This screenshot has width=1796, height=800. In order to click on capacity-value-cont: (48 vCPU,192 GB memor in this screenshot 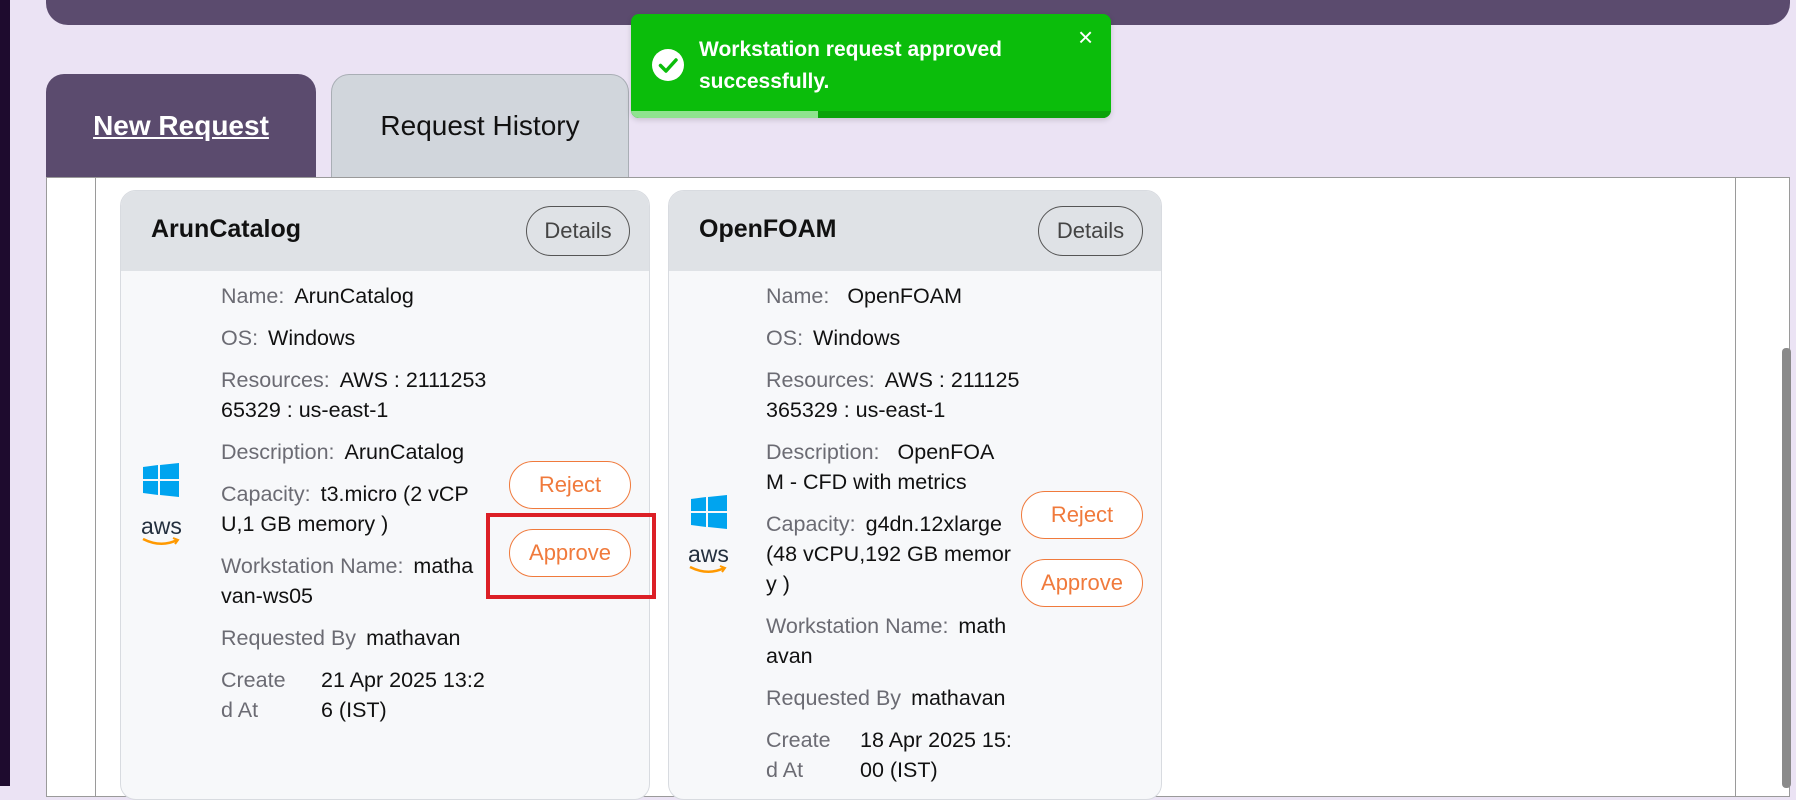, I will do `click(888, 554)`.